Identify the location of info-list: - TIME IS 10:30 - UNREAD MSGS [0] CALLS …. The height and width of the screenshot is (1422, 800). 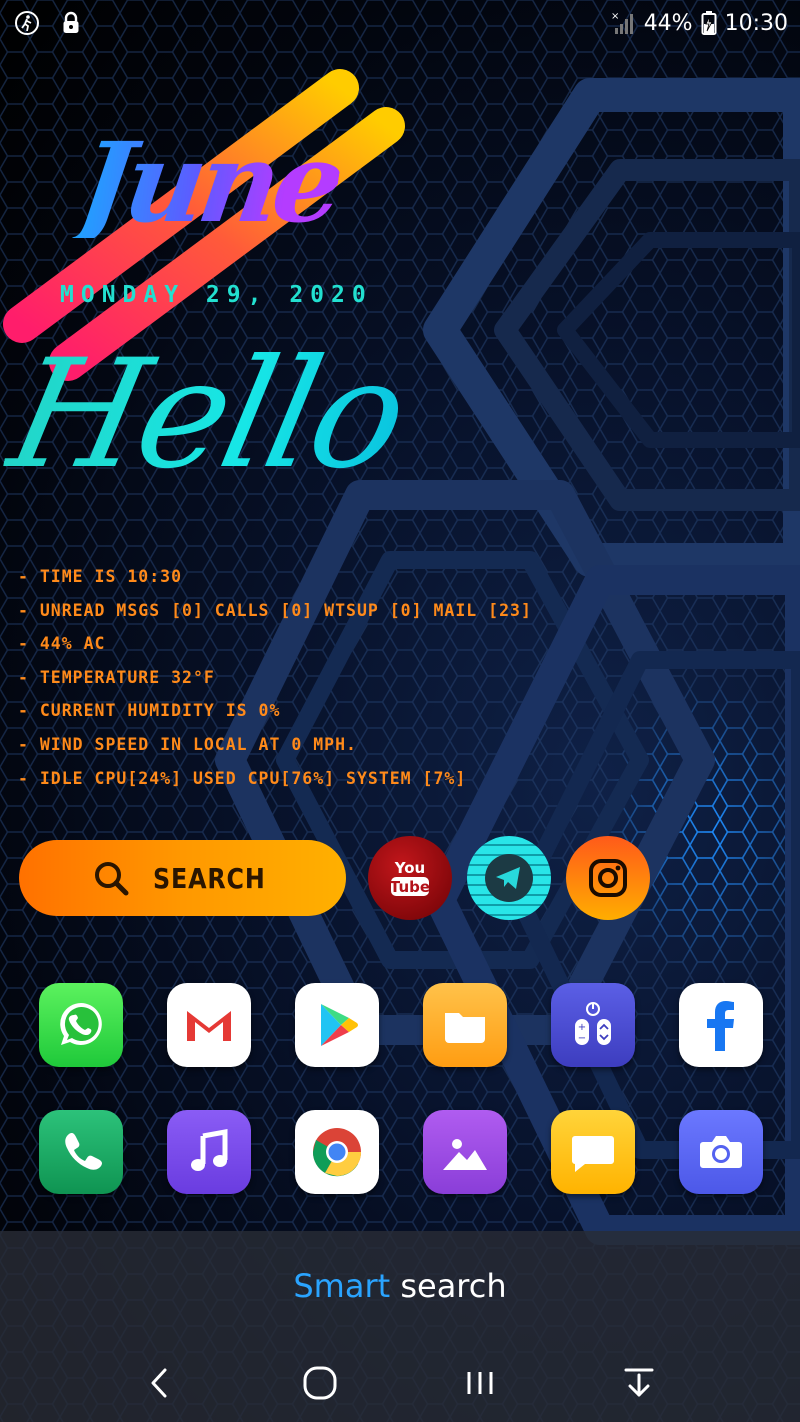
(275, 682).